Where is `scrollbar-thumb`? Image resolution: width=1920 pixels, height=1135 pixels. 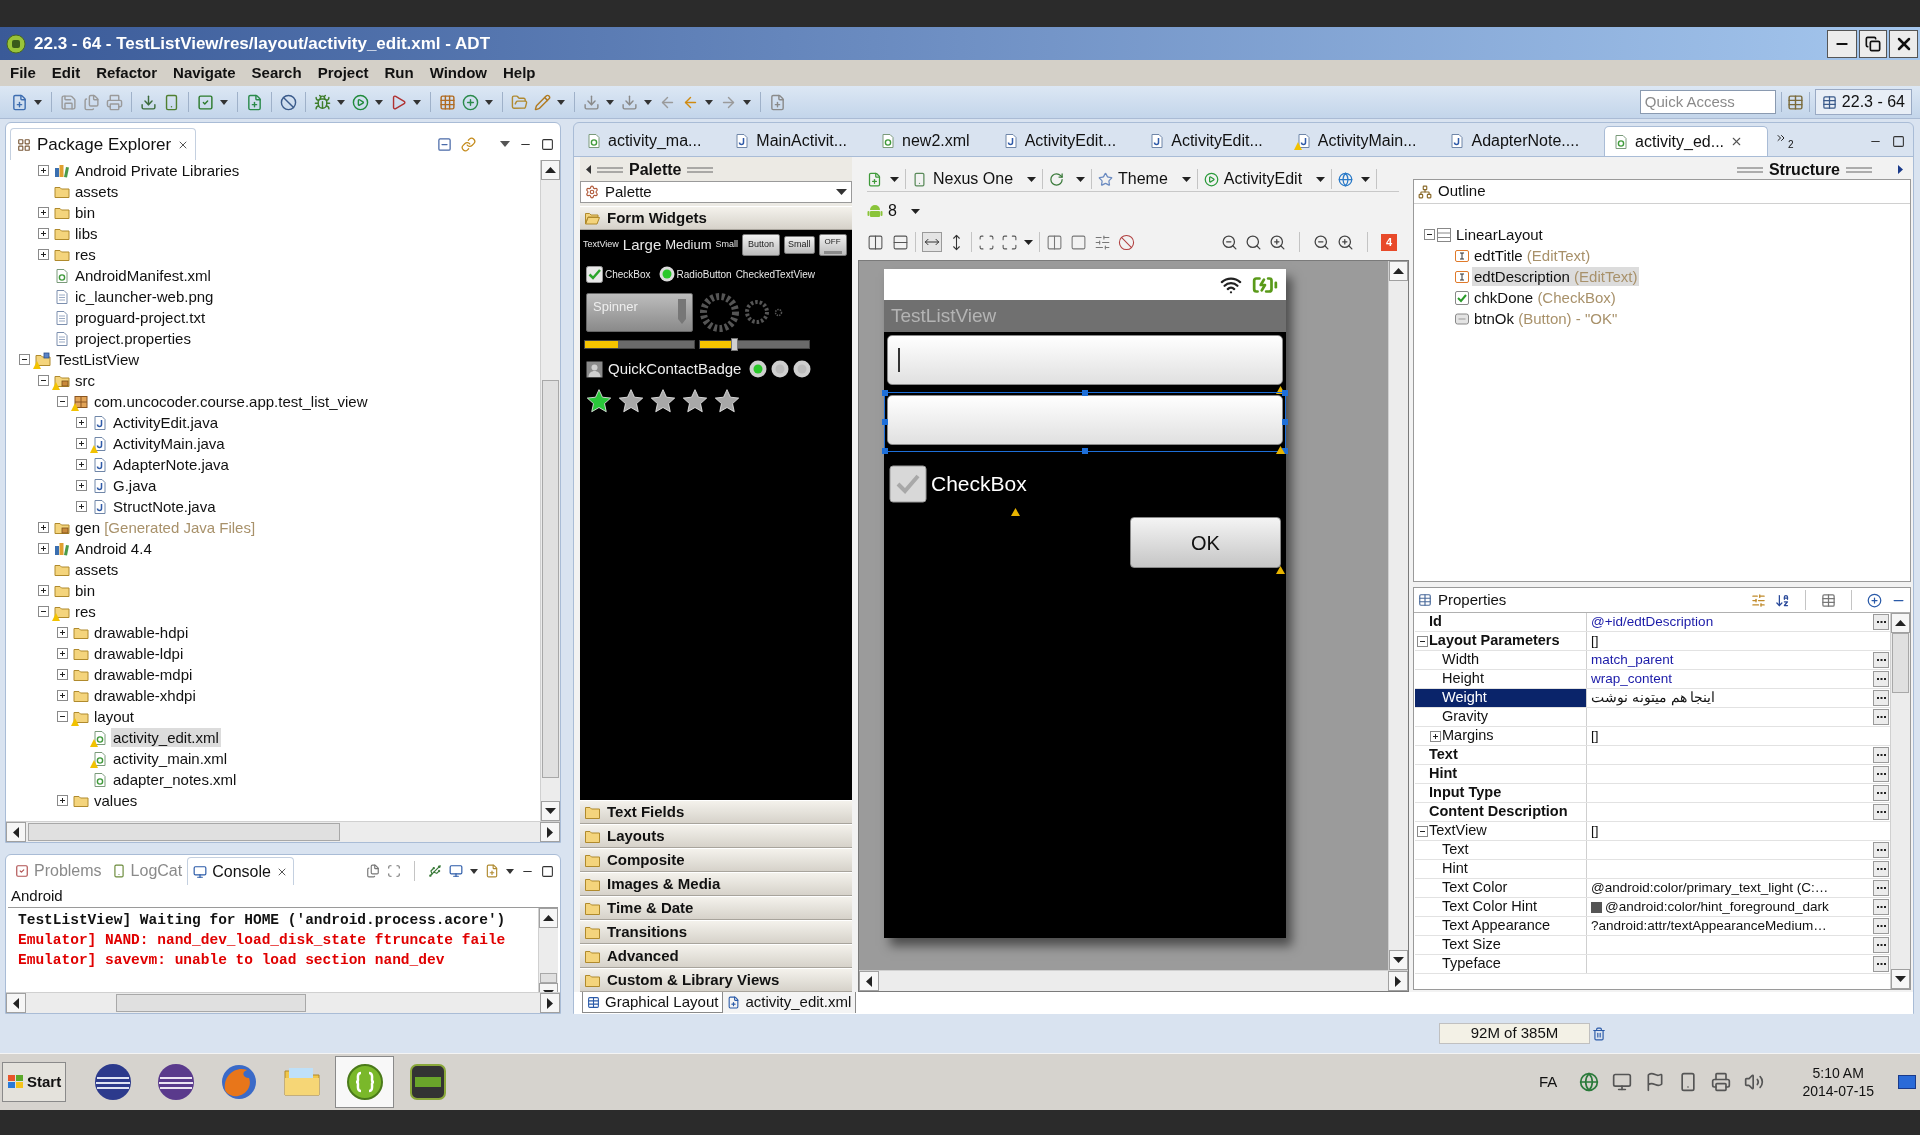
scrollbar-thumb is located at coordinates (1900, 663).